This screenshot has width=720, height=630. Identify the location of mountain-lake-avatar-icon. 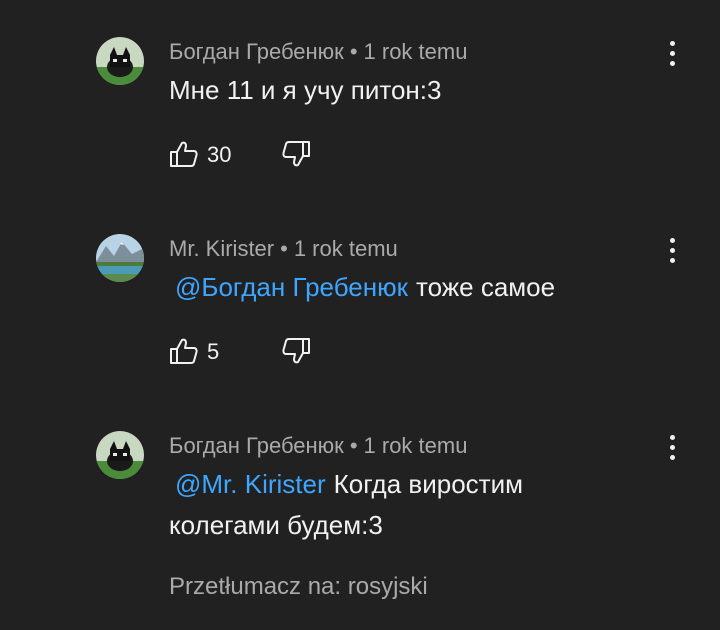
(120, 258).